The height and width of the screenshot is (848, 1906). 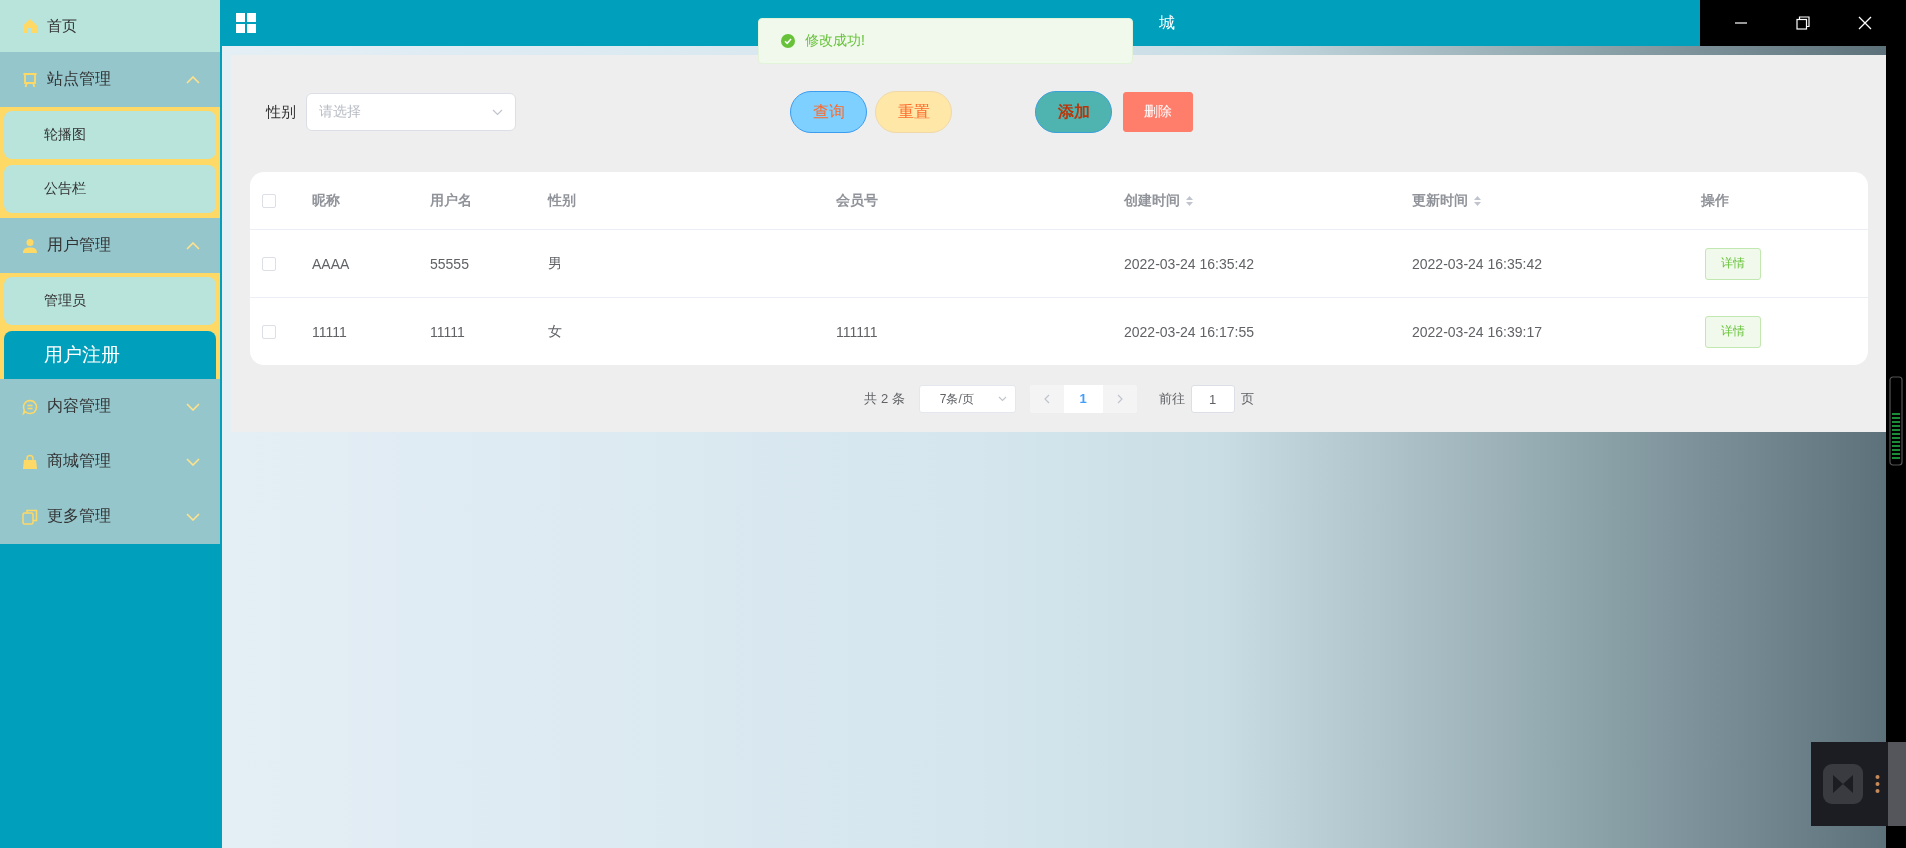 What do you see at coordinates (110, 406) in the screenshot?
I see `menu-item: 内容管理` at bounding box center [110, 406].